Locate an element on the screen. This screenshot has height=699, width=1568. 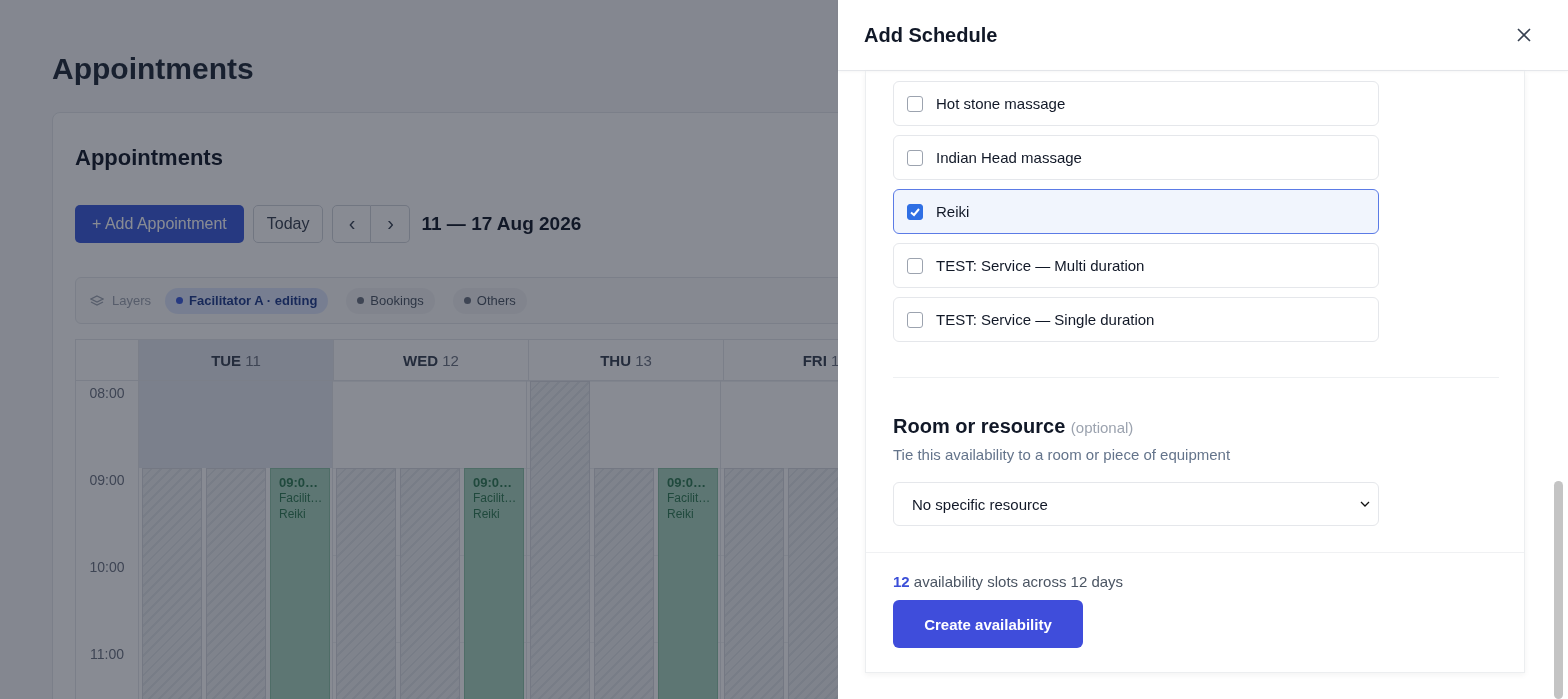
service-option: Hot stone massage is located at coordinates (1136, 103).